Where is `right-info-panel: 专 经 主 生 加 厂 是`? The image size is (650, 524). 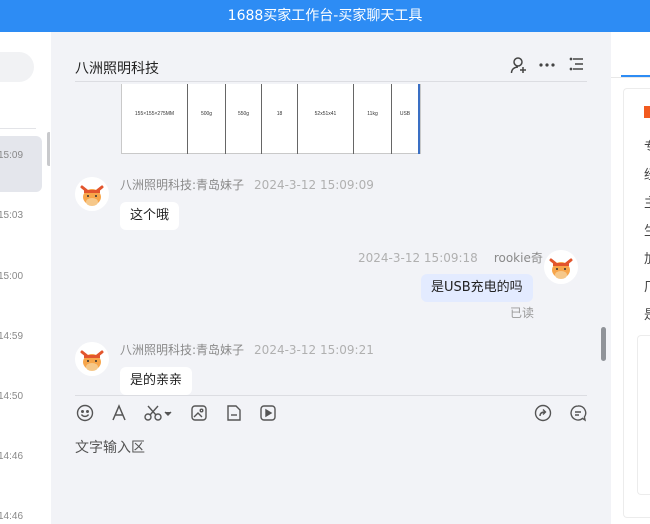 right-info-panel: 专 经 主 生 加 厂 是 is located at coordinates (630, 278).